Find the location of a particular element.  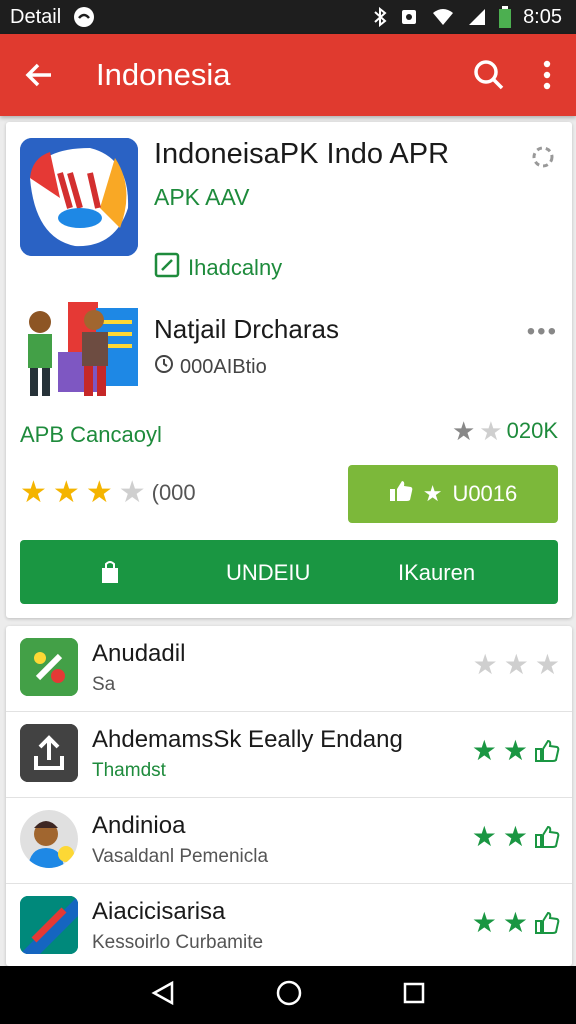

tag-icon is located at coordinates (167, 268).